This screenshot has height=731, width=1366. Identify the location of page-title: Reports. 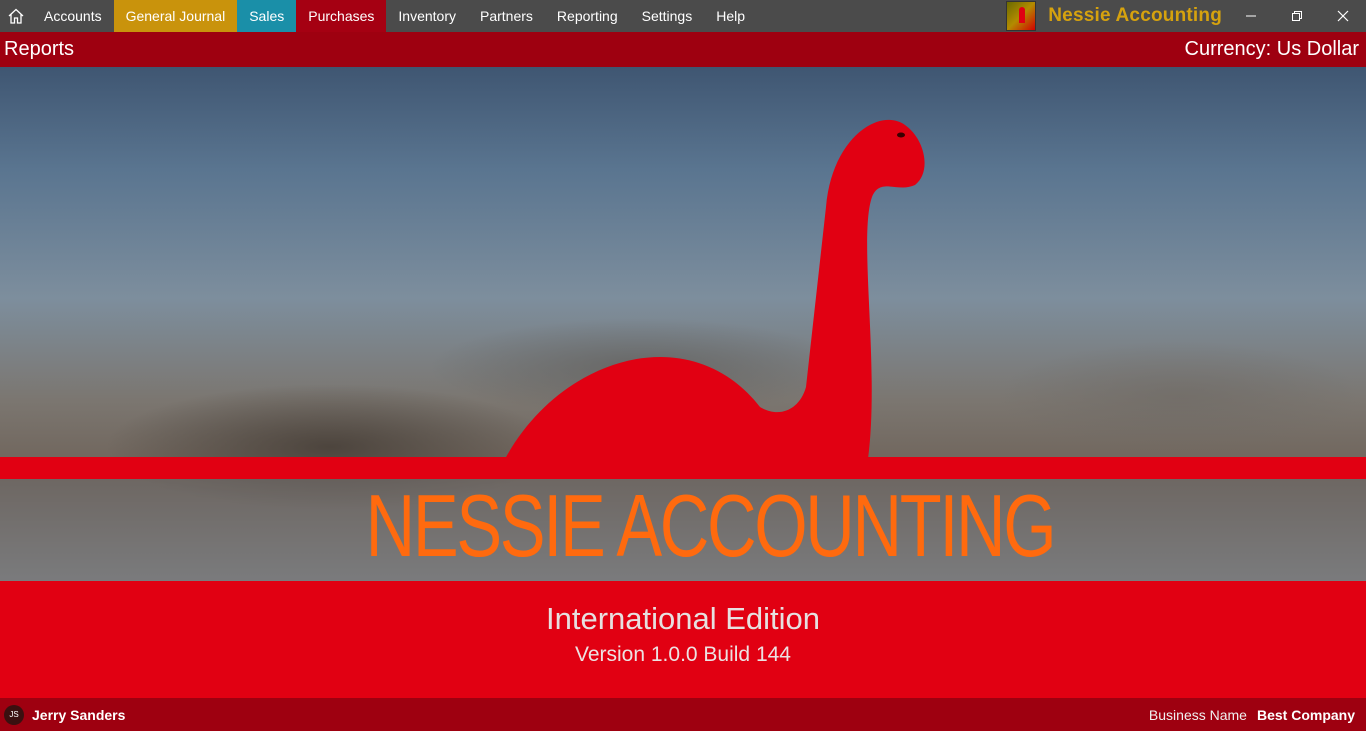
(39, 49).